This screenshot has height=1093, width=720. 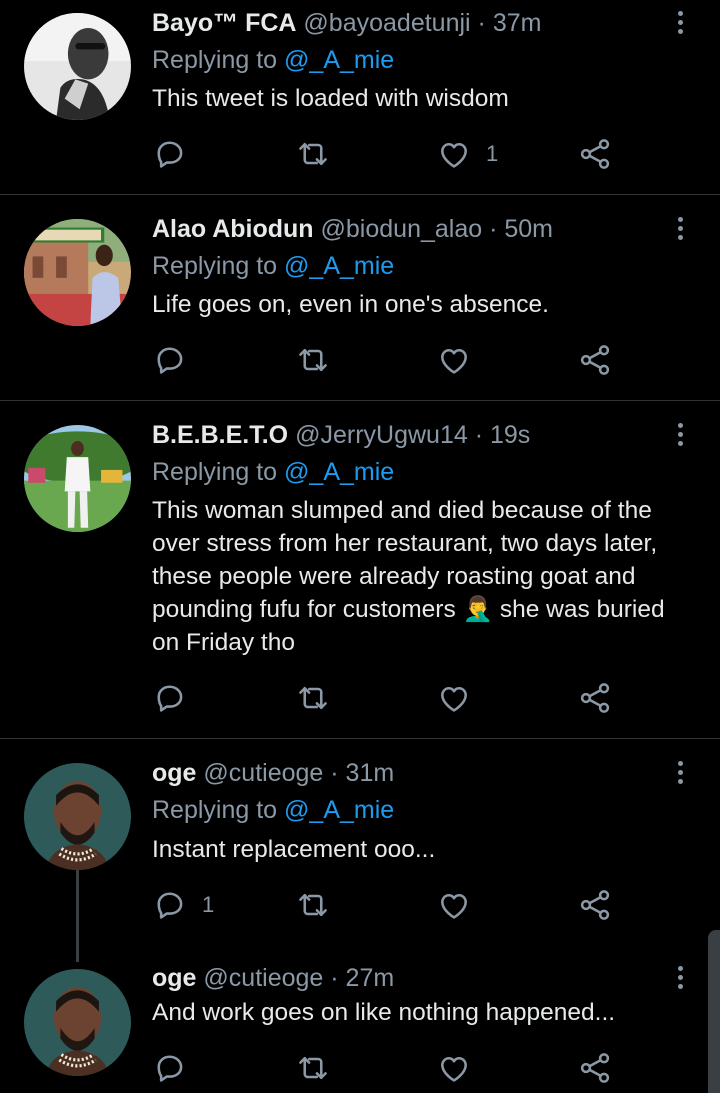 I want to click on tweet-header: B.E.B.E.T.O @JerryUgwu14 · 19s, so click(x=341, y=435).